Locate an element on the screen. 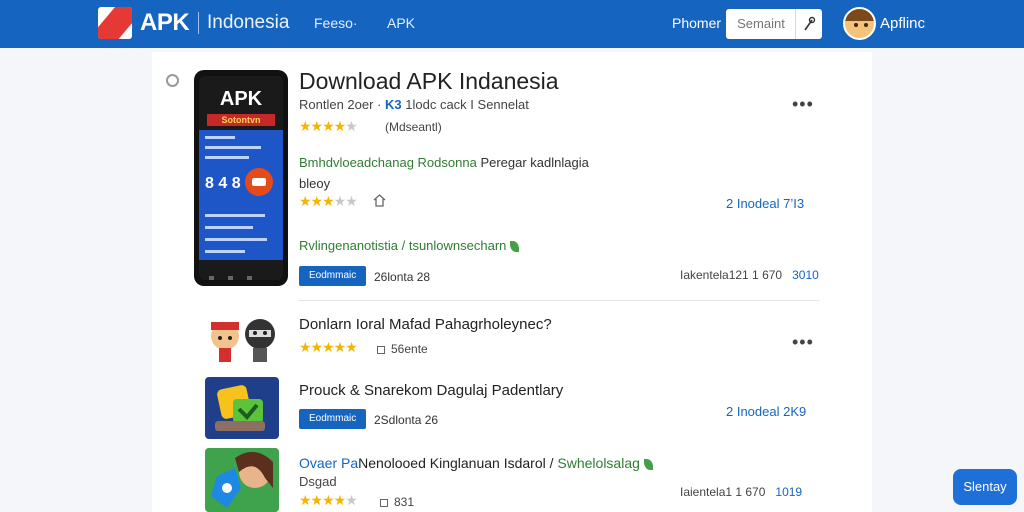 The width and height of the screenshot is (1024, 512). page-title: Download APK Indanesia is located at coordinates (429, 81).